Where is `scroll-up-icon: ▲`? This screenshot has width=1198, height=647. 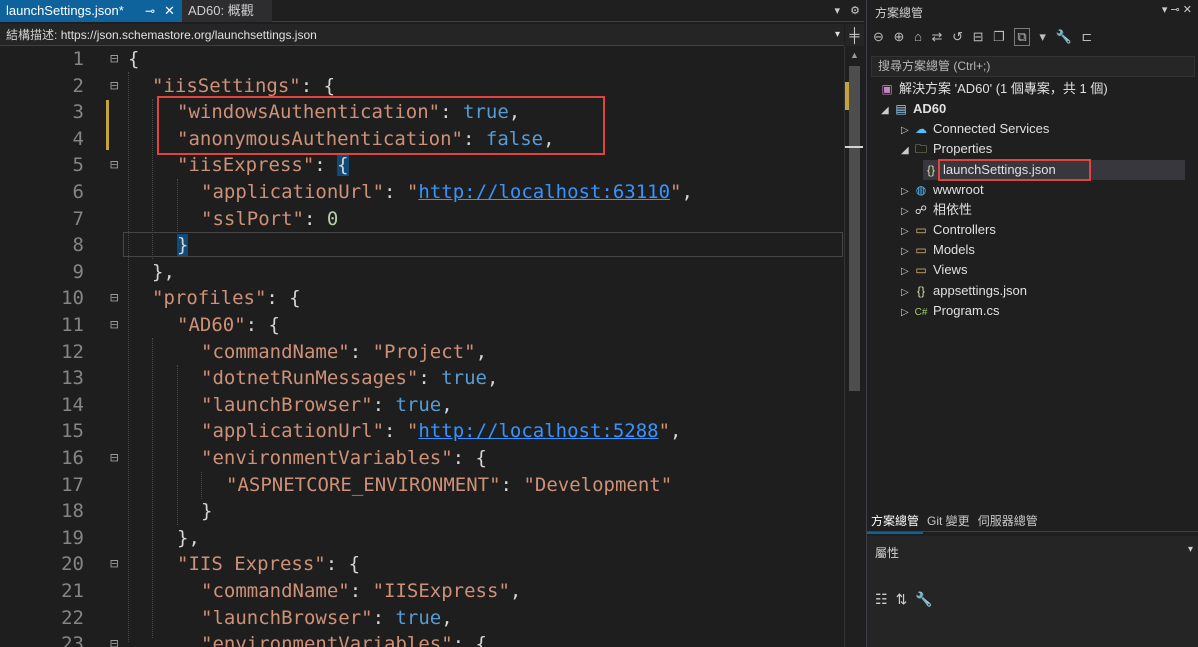
scroll-up-icon: ▲ is located at coordinates (854, 55).